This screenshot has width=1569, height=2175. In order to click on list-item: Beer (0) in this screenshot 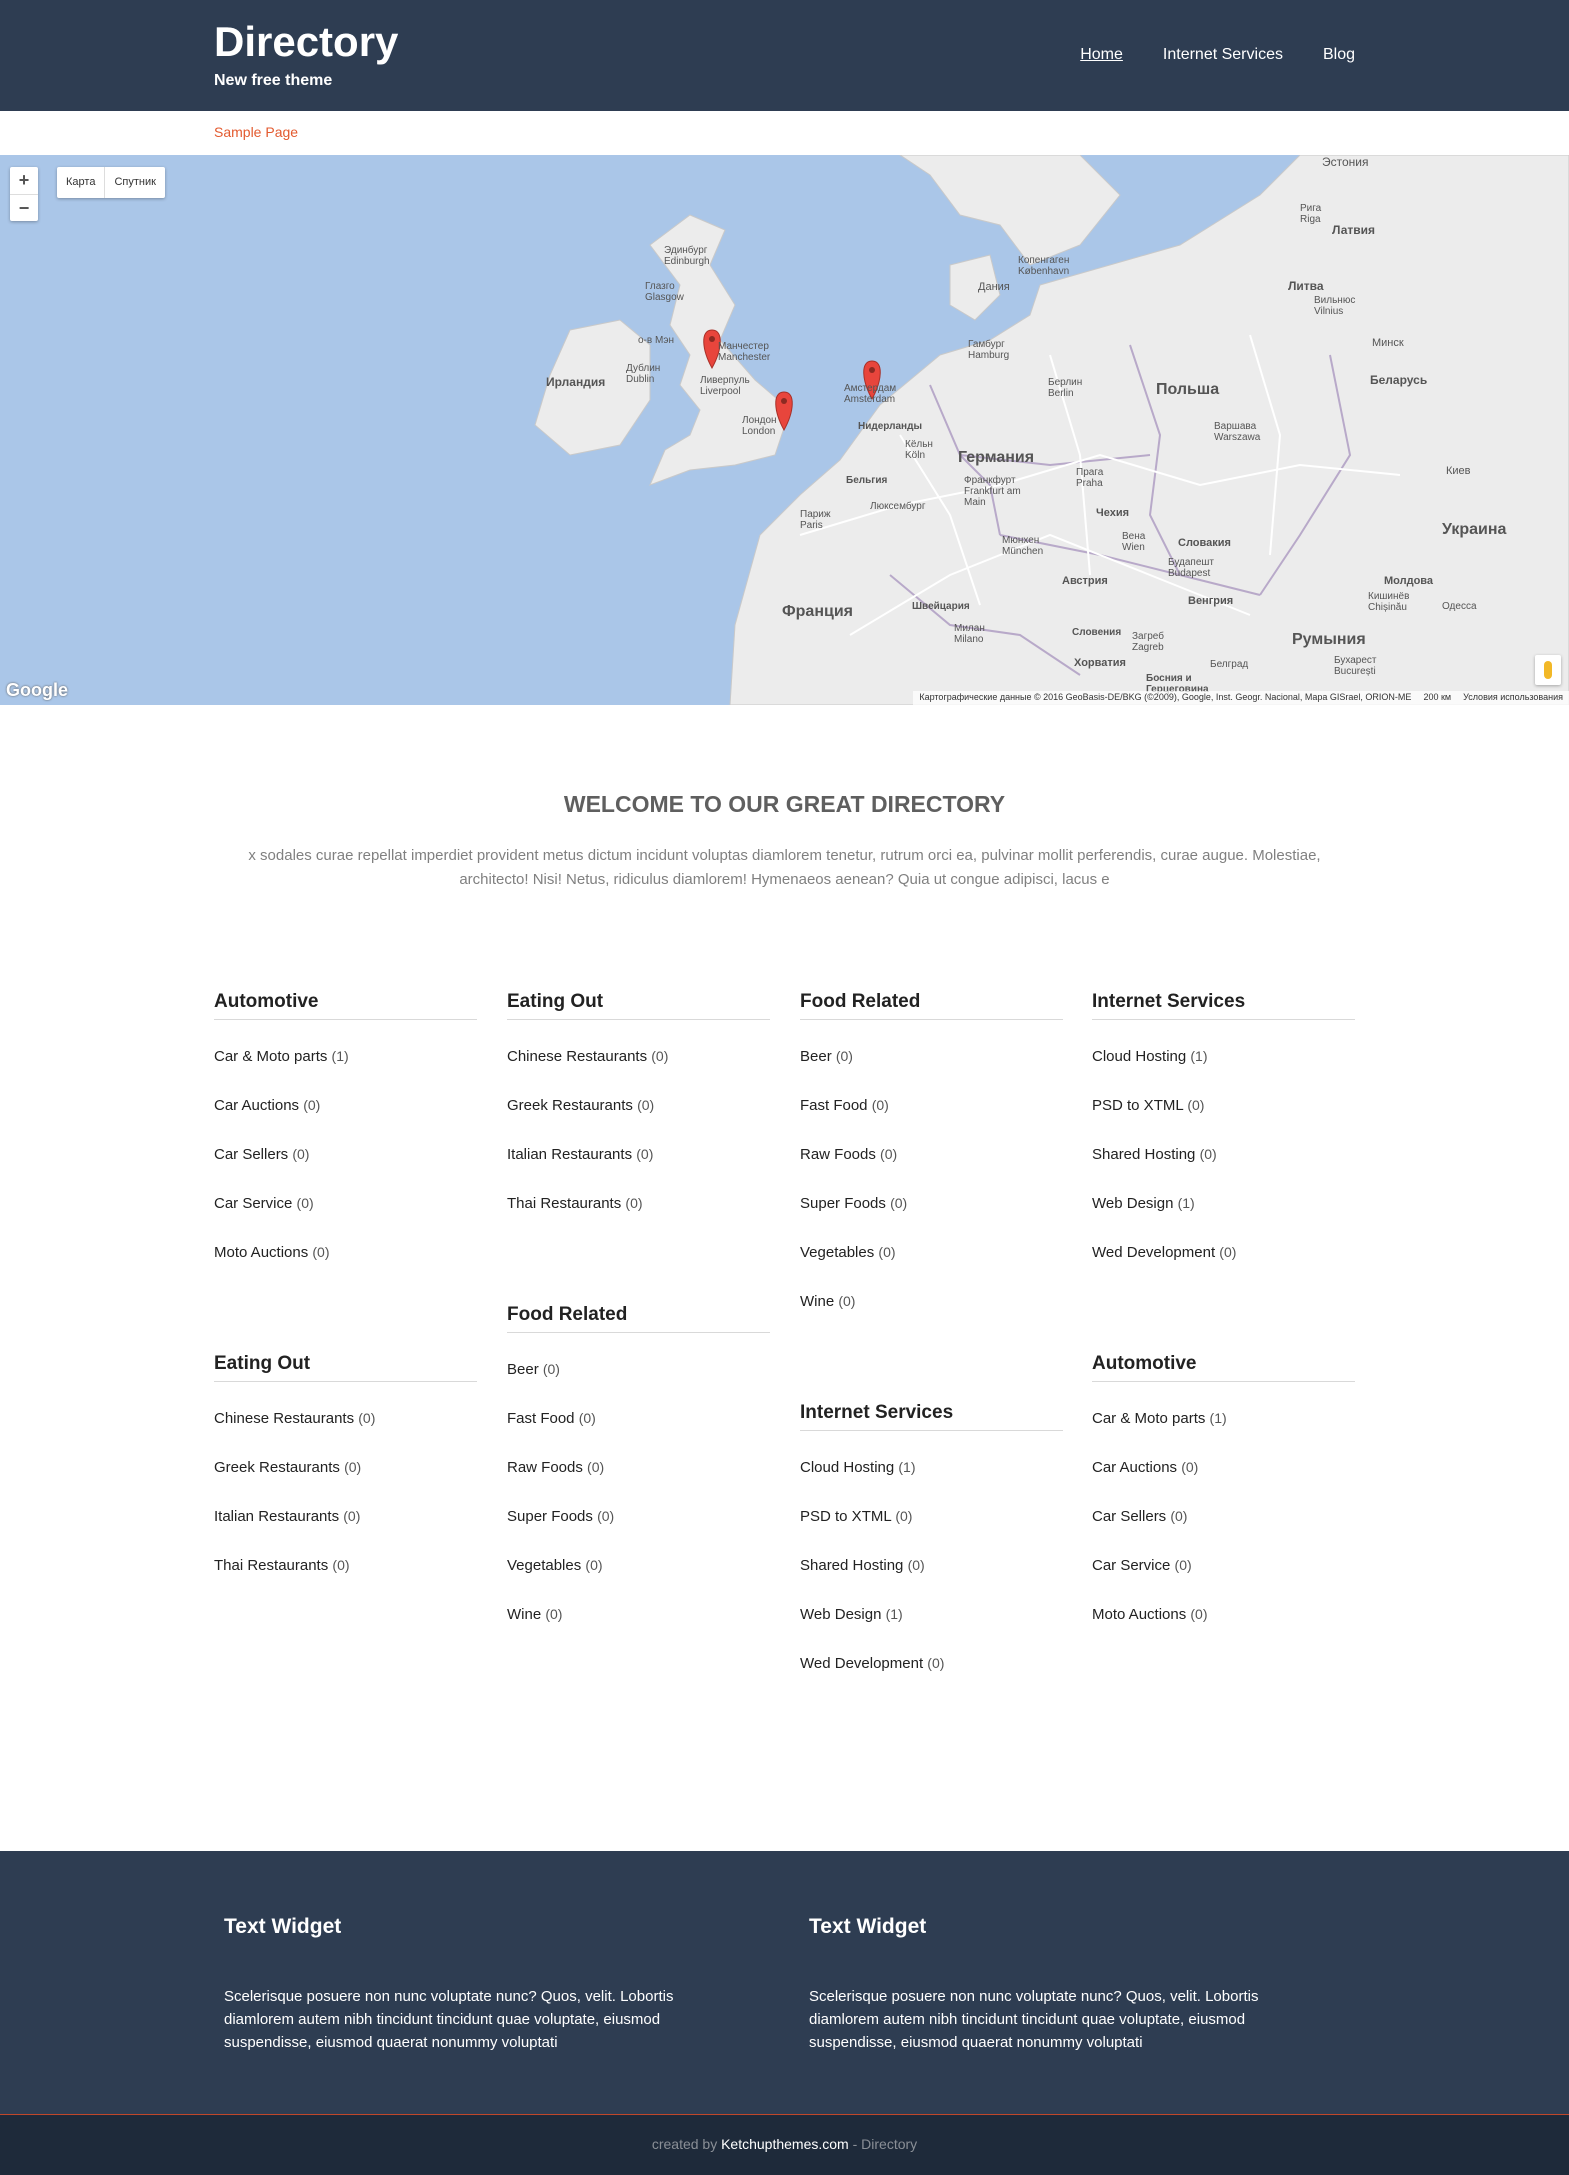, I will do `click(638, 1369)`.